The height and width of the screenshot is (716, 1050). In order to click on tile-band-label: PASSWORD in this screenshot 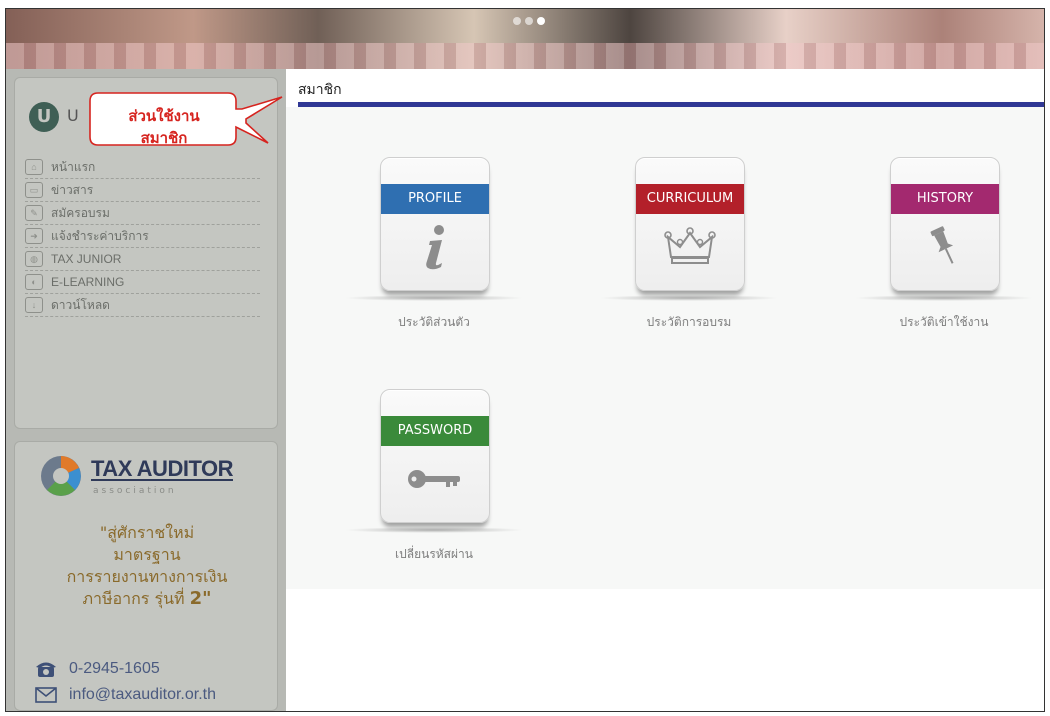, I will do `click(435, 431)`.